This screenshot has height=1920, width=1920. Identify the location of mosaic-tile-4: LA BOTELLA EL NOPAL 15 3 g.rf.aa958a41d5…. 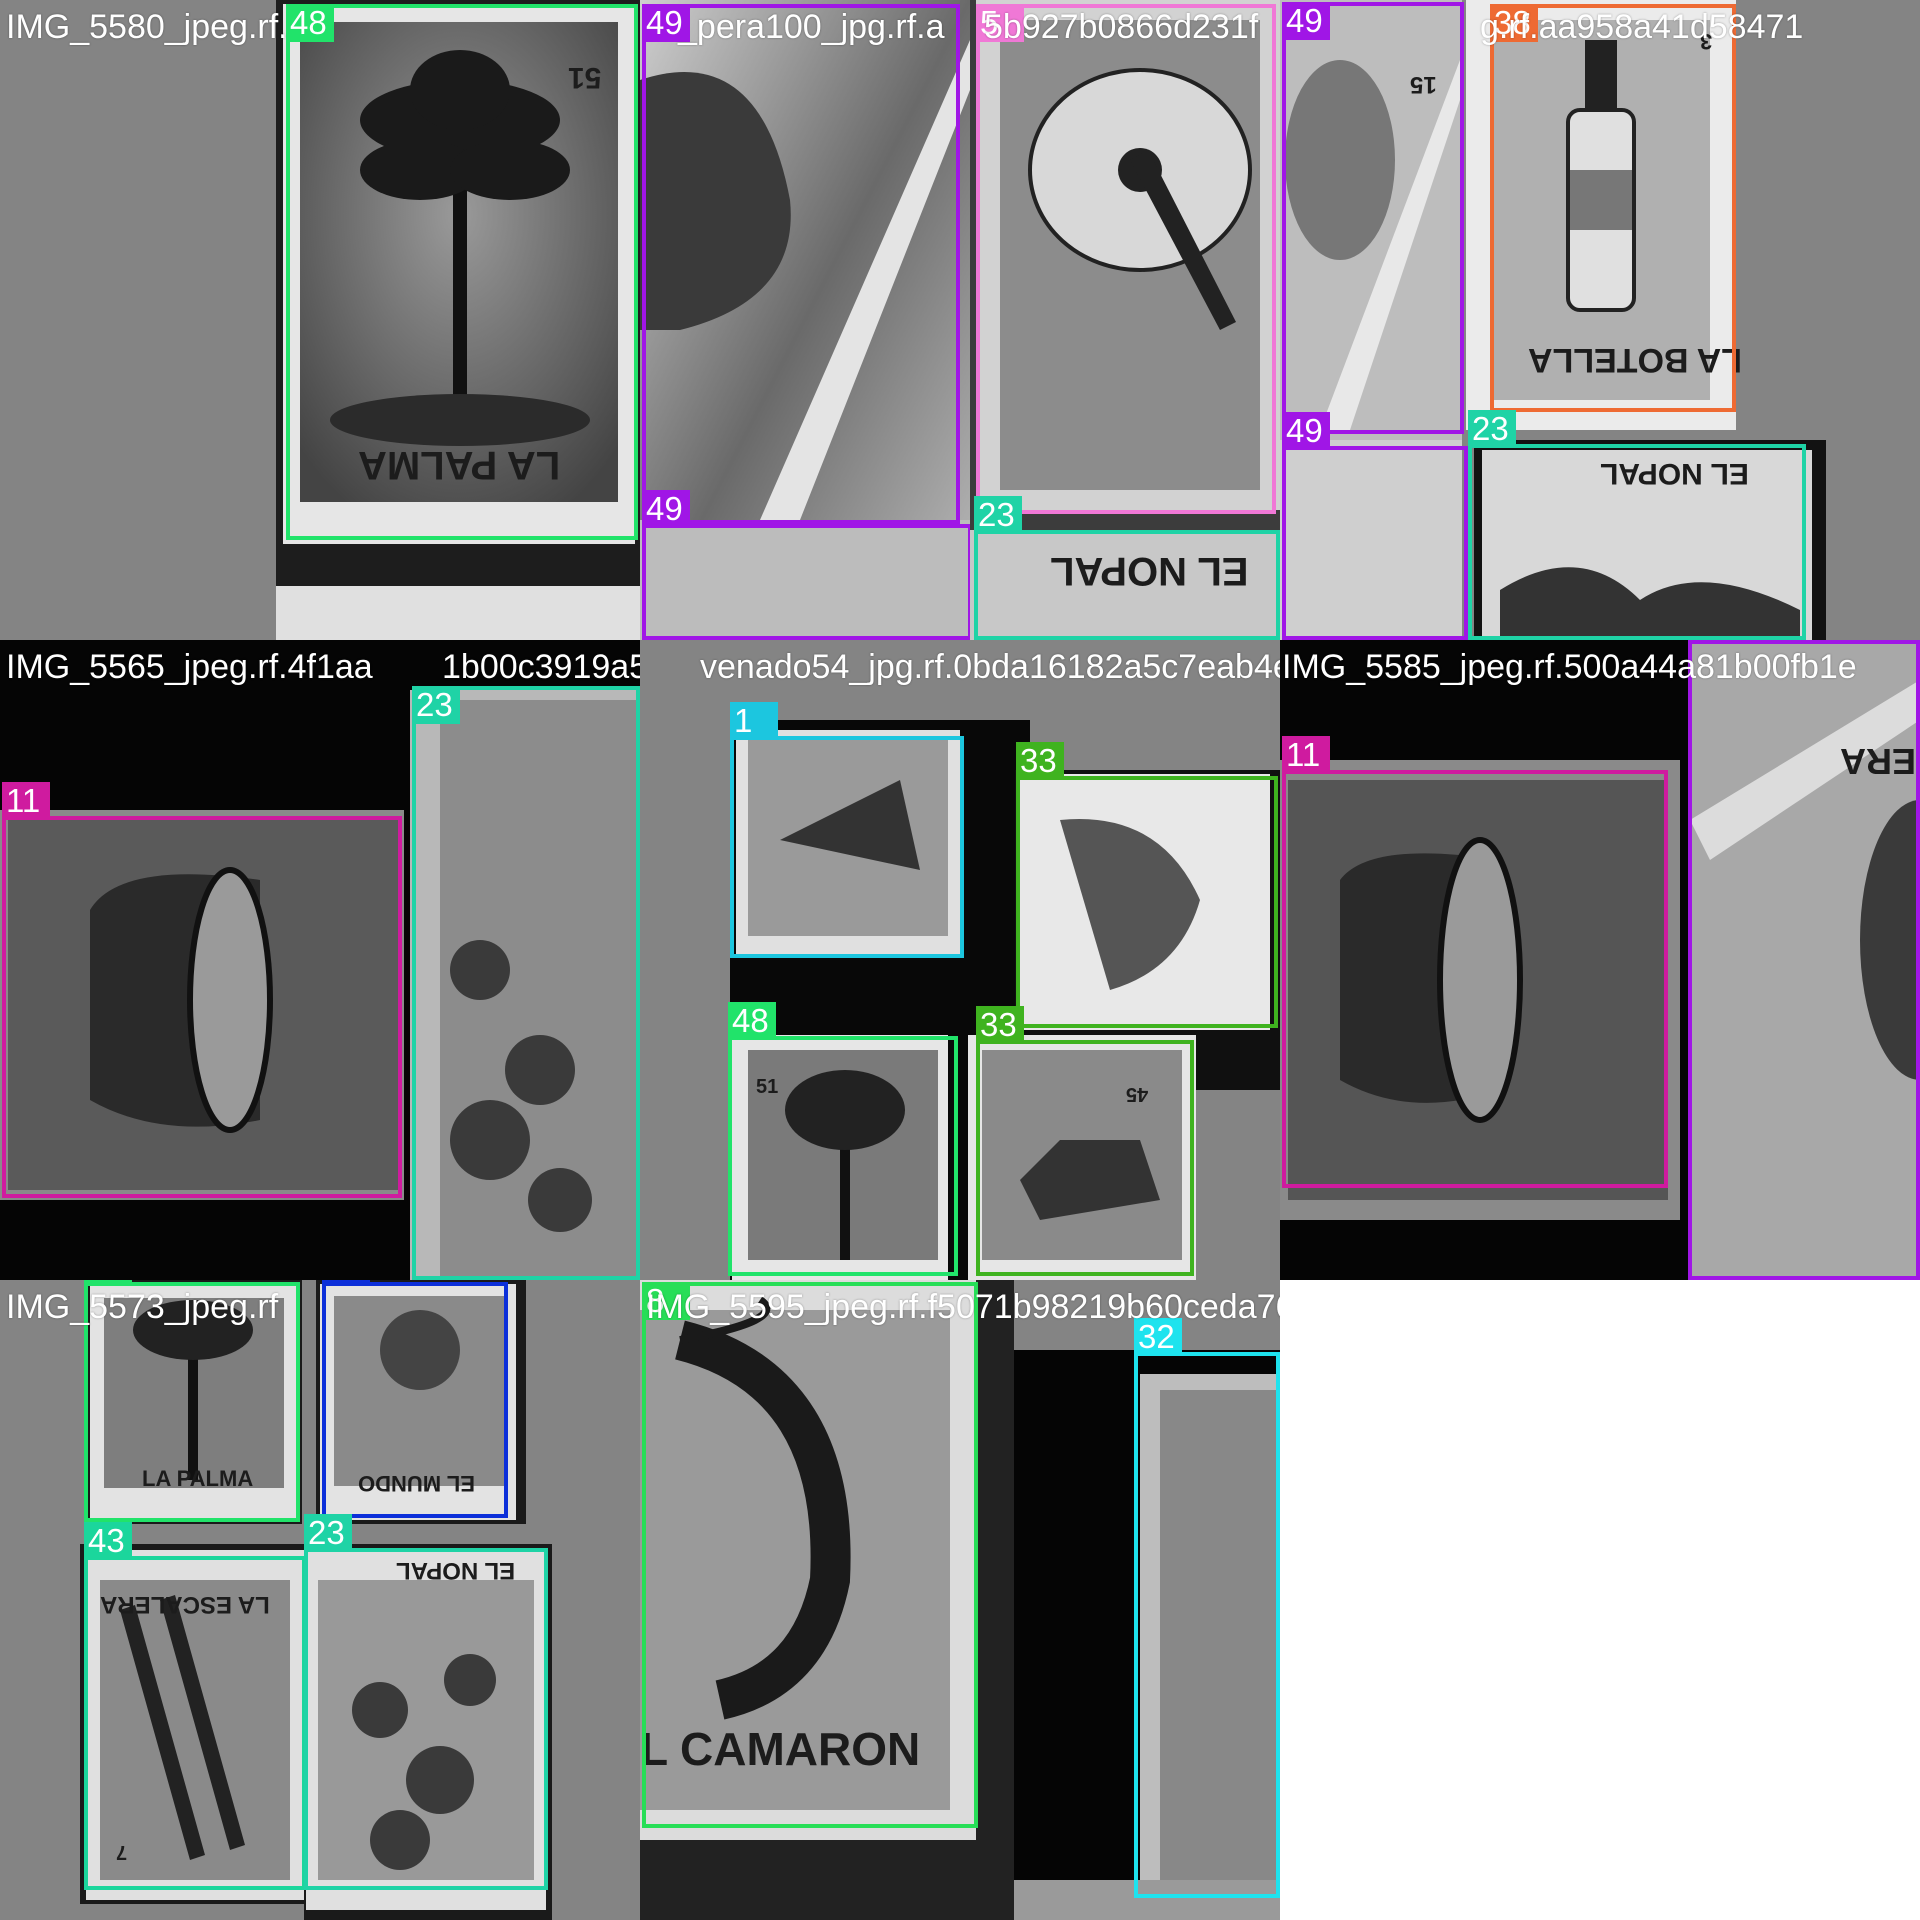
(1600, 320).